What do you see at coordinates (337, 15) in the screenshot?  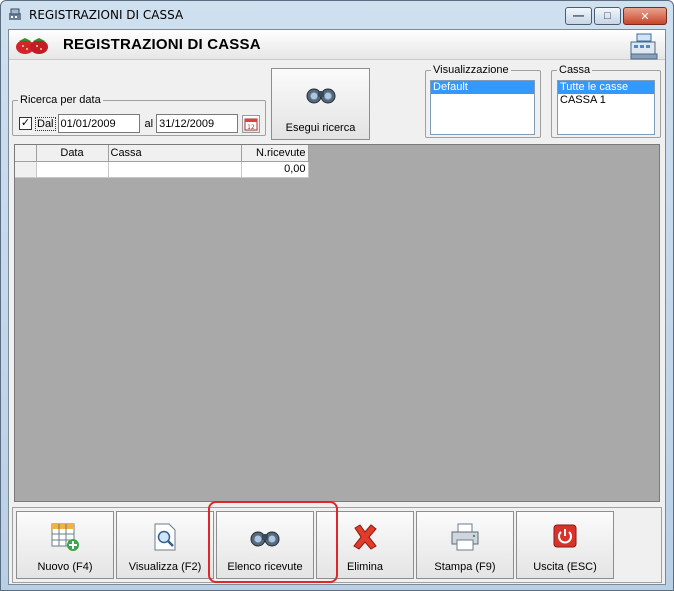 I see `title-bar: REGISTRAZIONI DI CASSA — □ ✕` at bounding box center [337, 15].